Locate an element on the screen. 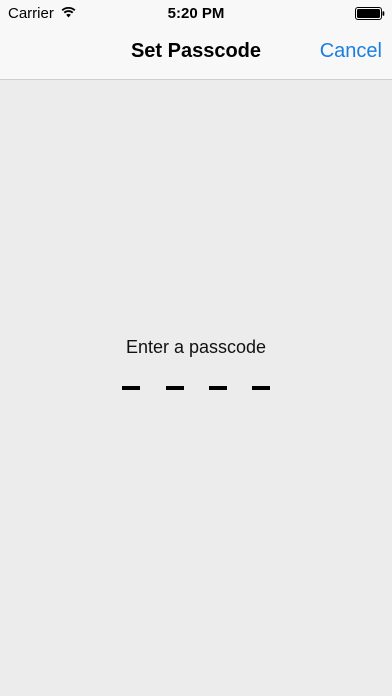 The height and width of the screenshot is (696, 392). status-bar: Carrier 5:20 PM is located at coordinates (196, 13).